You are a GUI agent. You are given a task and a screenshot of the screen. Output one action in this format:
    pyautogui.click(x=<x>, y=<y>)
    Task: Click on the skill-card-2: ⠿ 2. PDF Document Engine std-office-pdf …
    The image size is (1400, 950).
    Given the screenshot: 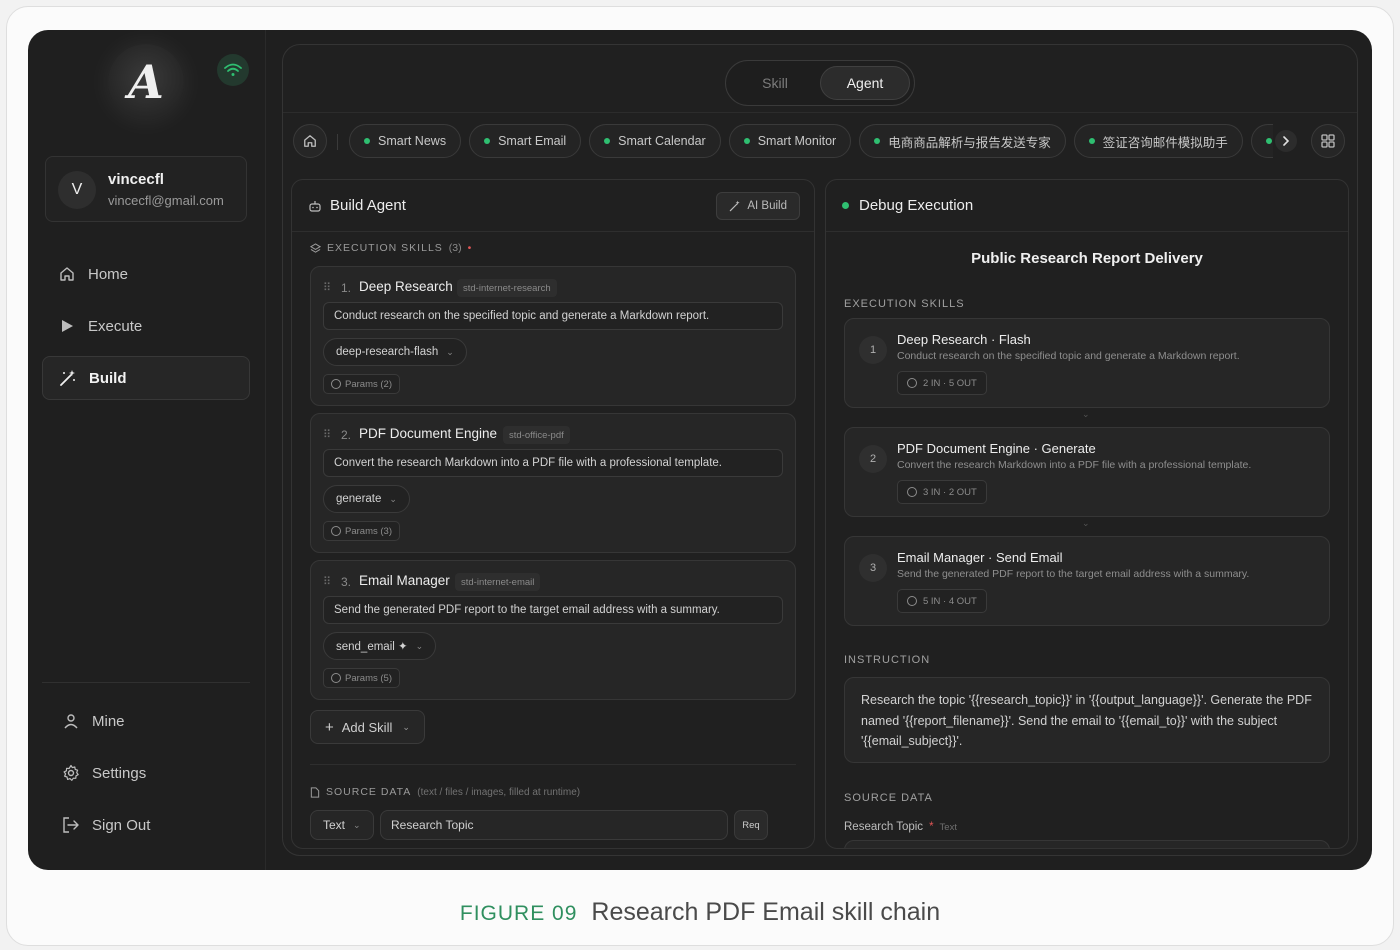 What is the action you would take?
    pyautogui.click(x=553, y=483)
    